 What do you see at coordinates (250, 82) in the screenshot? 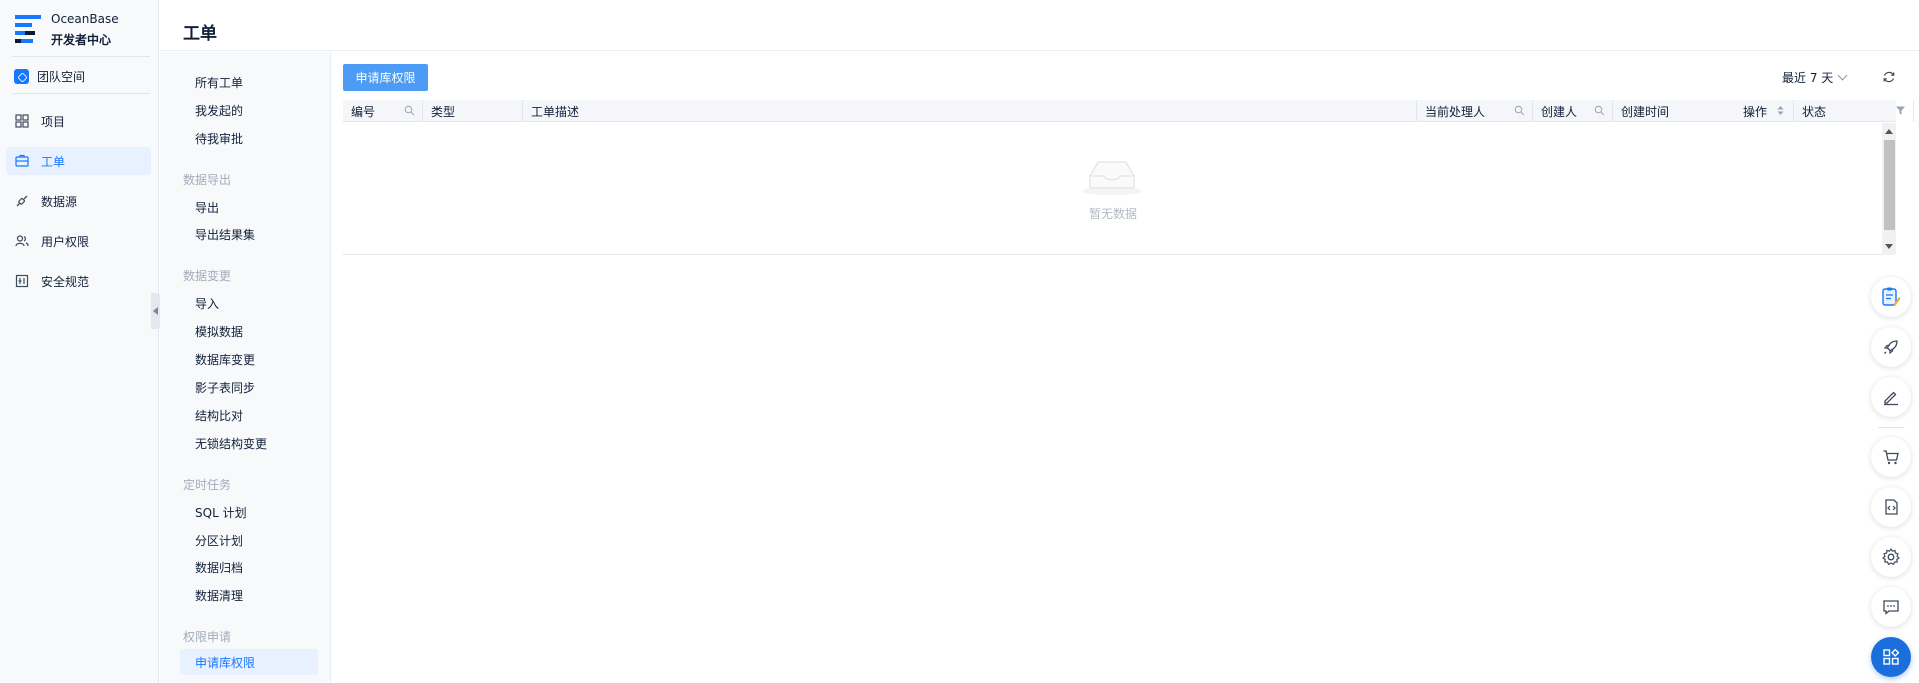
I see `submenu-item-all-tickets: 所有工单` at bounding box center [250, 82].